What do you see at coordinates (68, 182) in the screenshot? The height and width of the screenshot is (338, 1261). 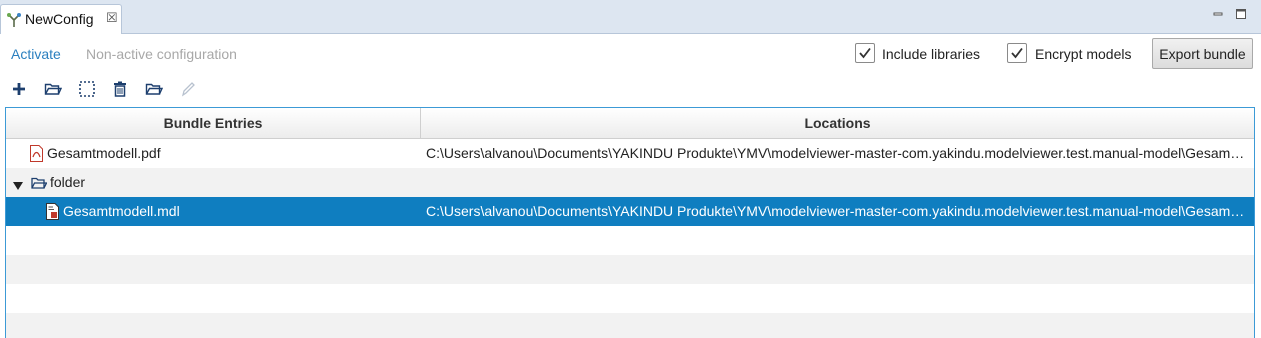 I see `entry-name: folder` at bounding box center [68, 182].